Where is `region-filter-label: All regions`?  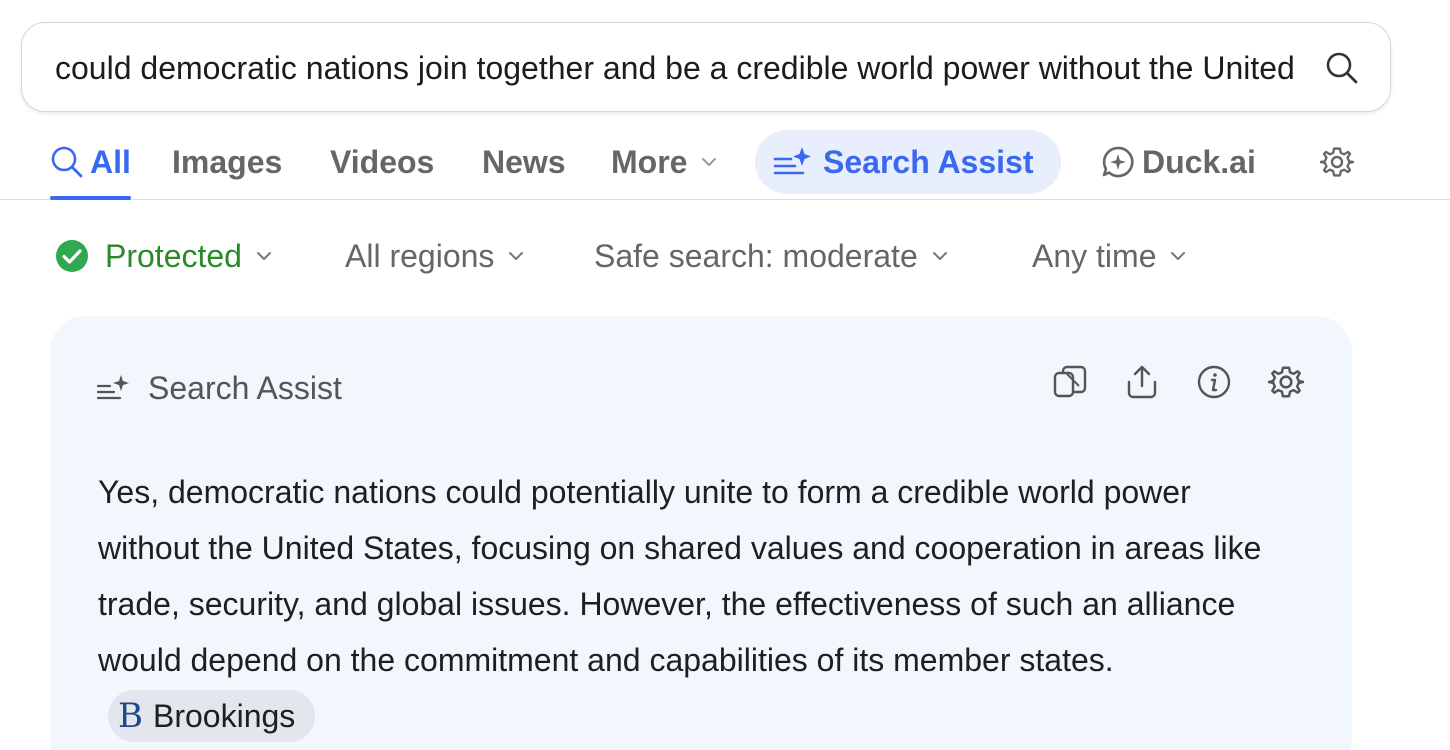 region-filter-label: All regions is located at coordinates (420, 255).